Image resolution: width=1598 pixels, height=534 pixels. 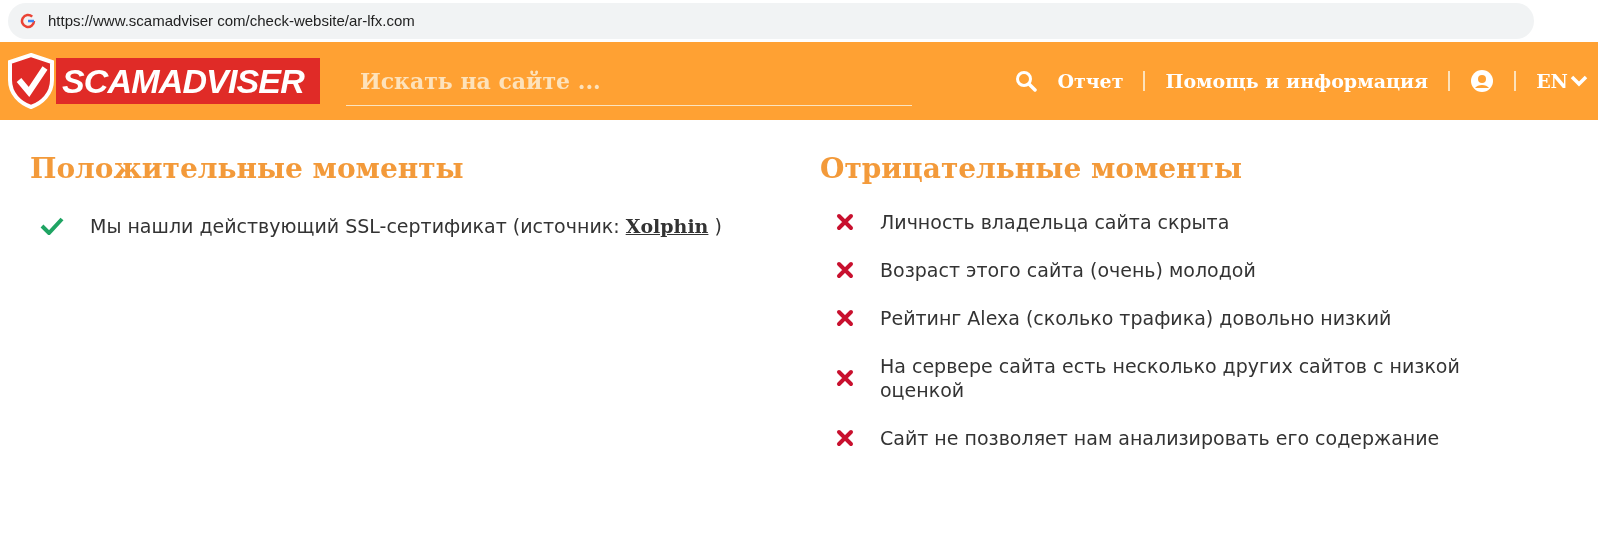 I want to click on negative-point: Рейтинг Alexa (сколько трафика) довольно низкий, so click(x=1136, y=318).